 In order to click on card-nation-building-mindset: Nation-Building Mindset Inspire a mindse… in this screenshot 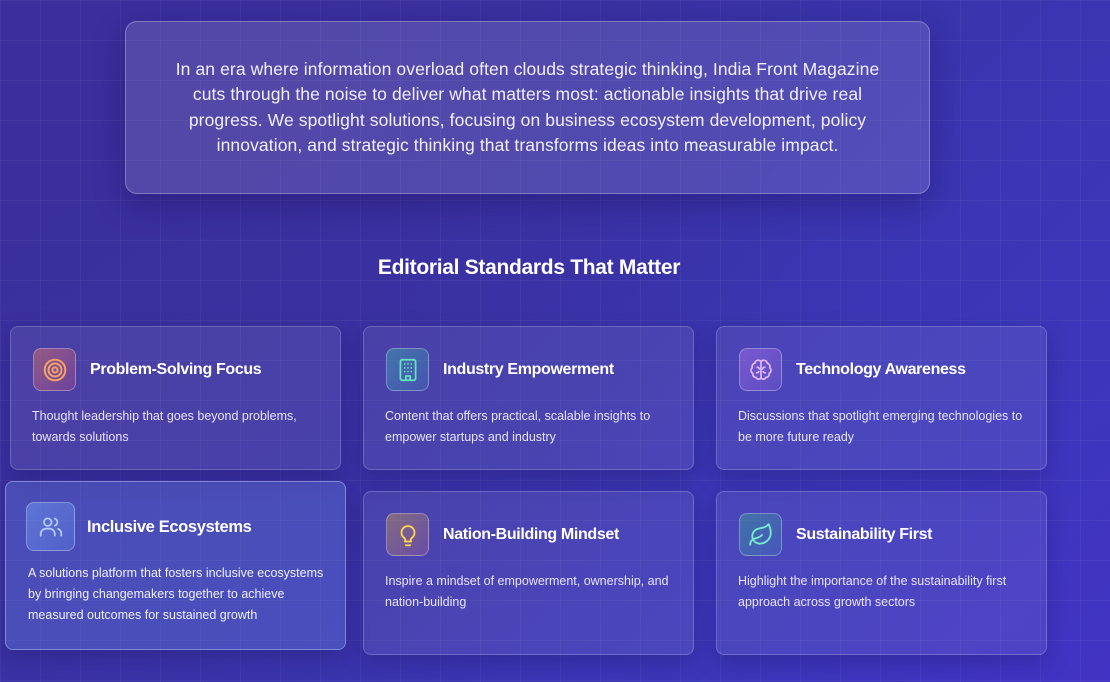, I will do `click(528, 573)`.